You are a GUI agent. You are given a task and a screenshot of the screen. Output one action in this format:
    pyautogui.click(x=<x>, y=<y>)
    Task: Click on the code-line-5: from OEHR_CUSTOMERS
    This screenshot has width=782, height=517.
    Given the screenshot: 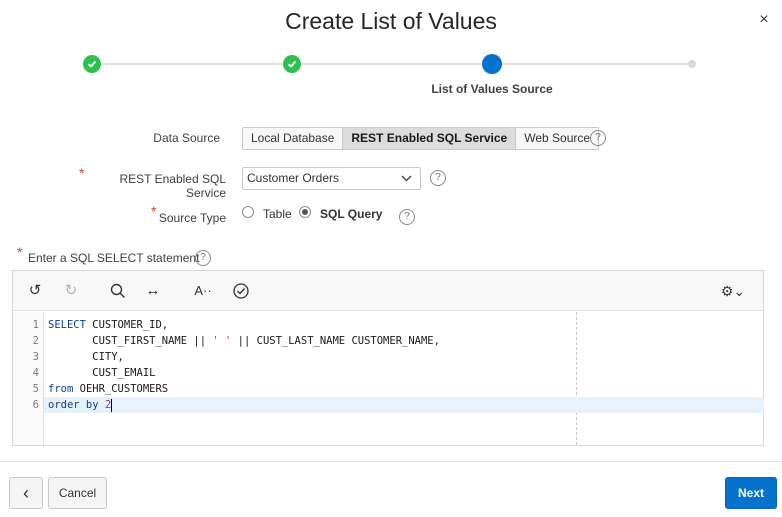 What is the action you would take?
    pyautogui.click(x=108, y=389)
    